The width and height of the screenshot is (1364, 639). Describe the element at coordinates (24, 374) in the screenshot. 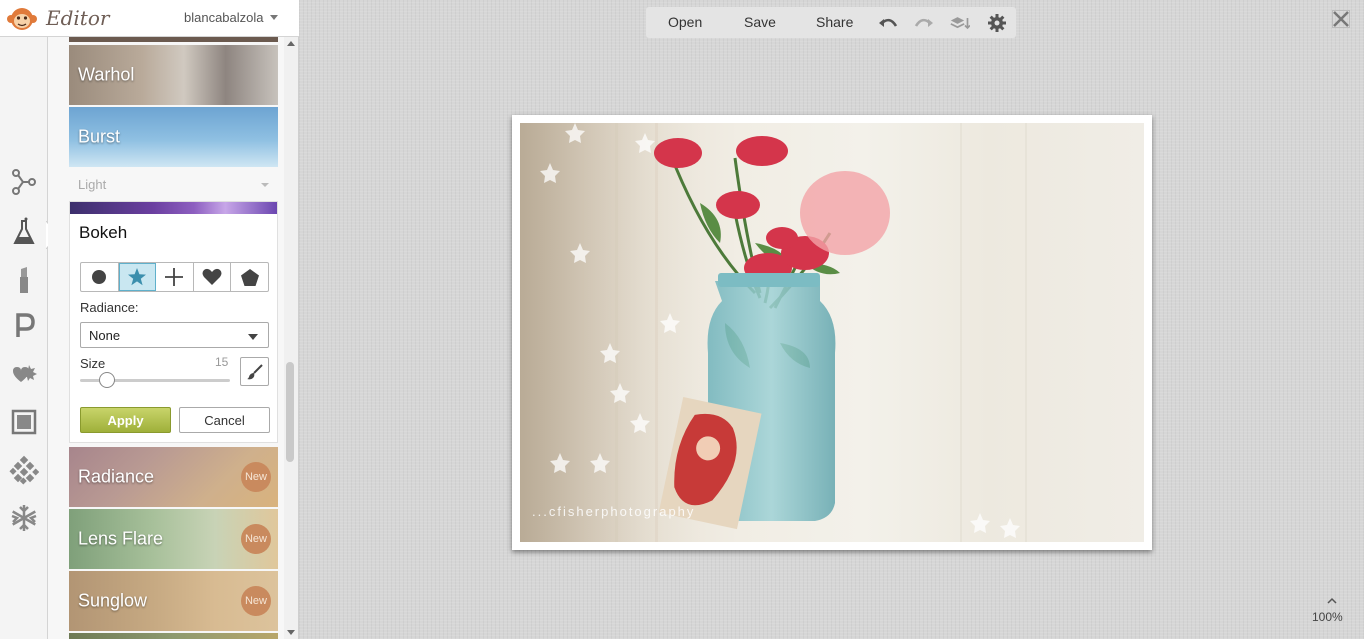

I see `stickers-icon` at that location.